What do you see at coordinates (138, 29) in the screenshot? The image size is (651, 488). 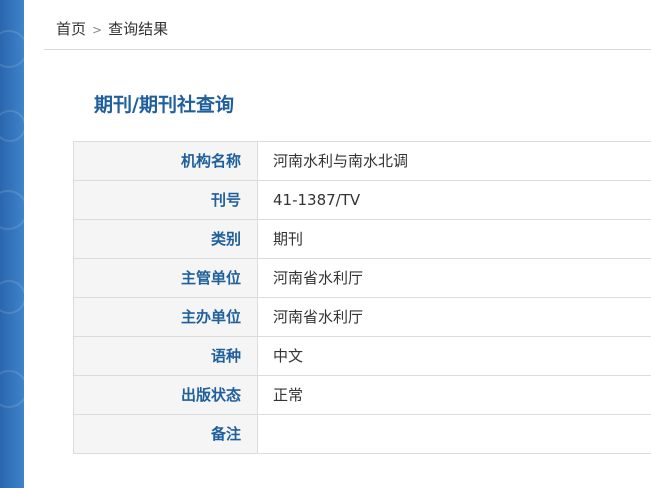 I see `breadcrumb-current: 查询结果` at bounding box center [138, 29].